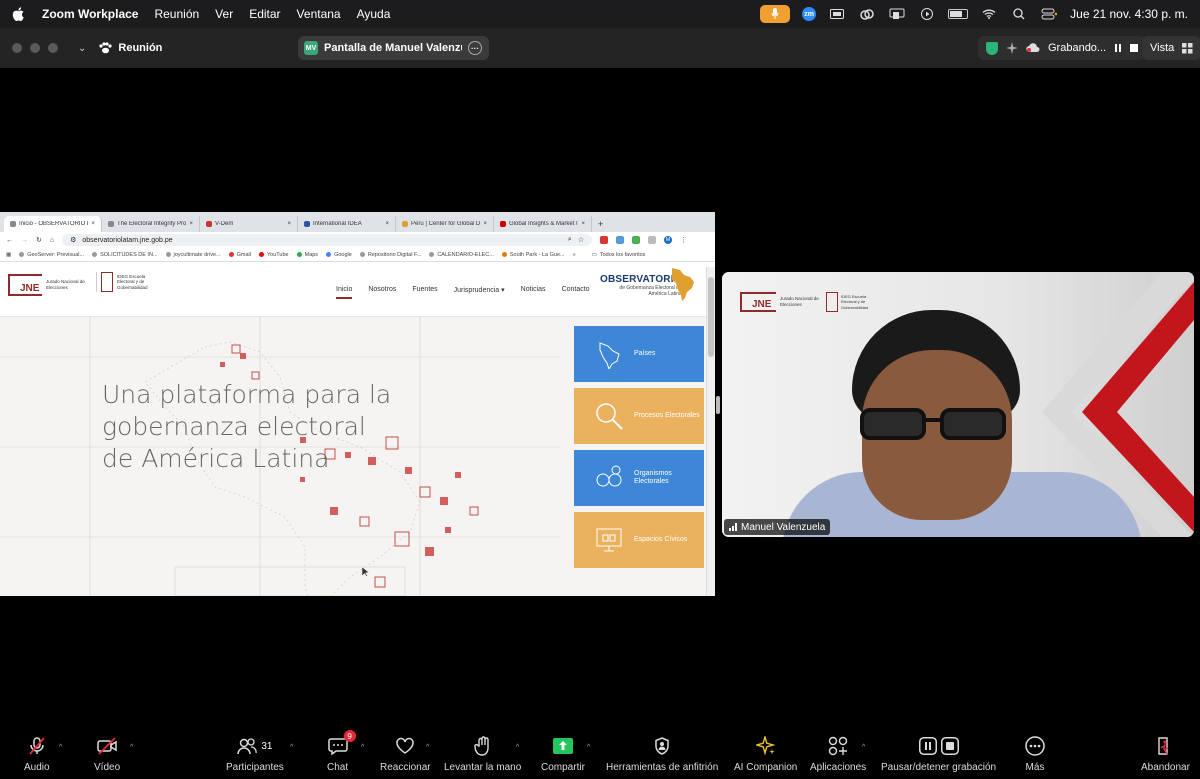  What do you see at coordinates (938, 754) in the screenshot?
I see `pause-stop-recording-button: Pausar/detener grabación` at bounding box center [938, 754].